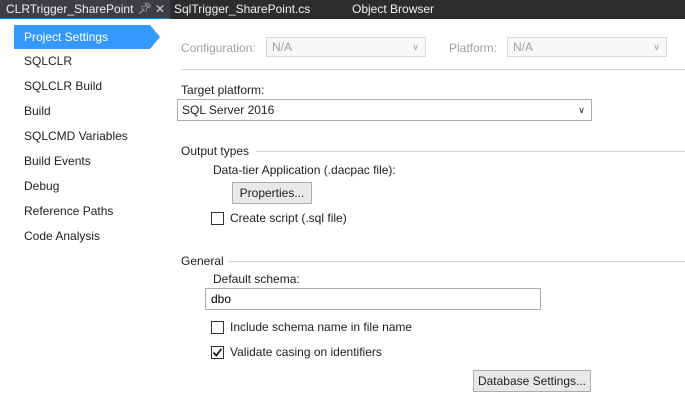 This screenshot has height=402, width=685. Describe the element at coordinates (63, 86) in the screenshot. I see `nav-item-label: SQLCLR Build` at that location.